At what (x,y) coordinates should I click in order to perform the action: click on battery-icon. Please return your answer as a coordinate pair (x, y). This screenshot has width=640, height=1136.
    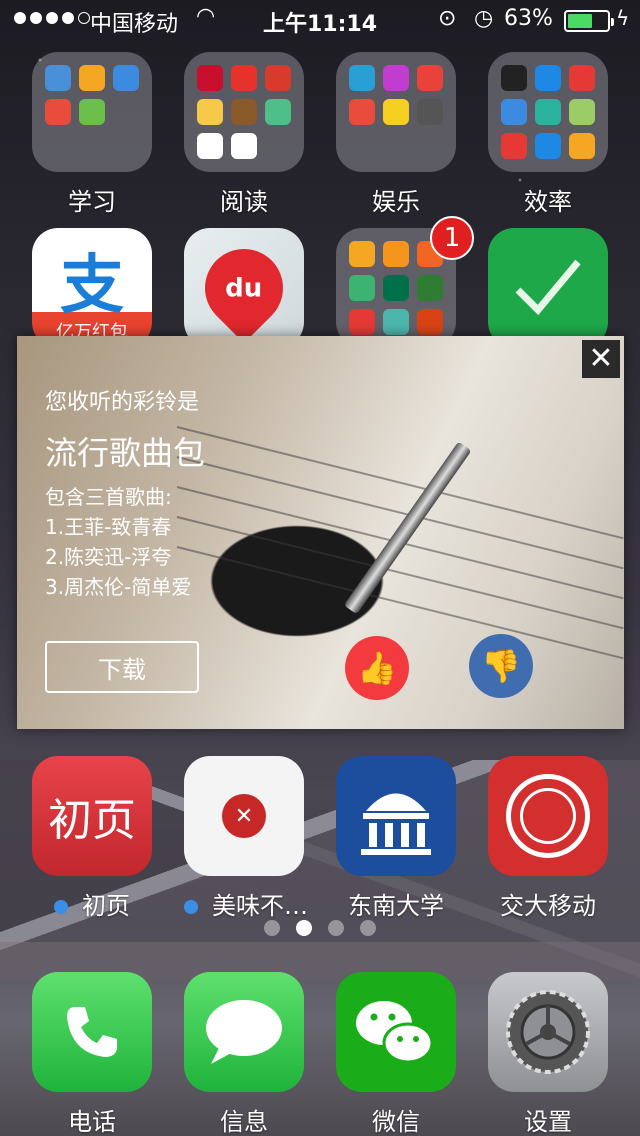
    Looking at the image, I should click on (589, 21).